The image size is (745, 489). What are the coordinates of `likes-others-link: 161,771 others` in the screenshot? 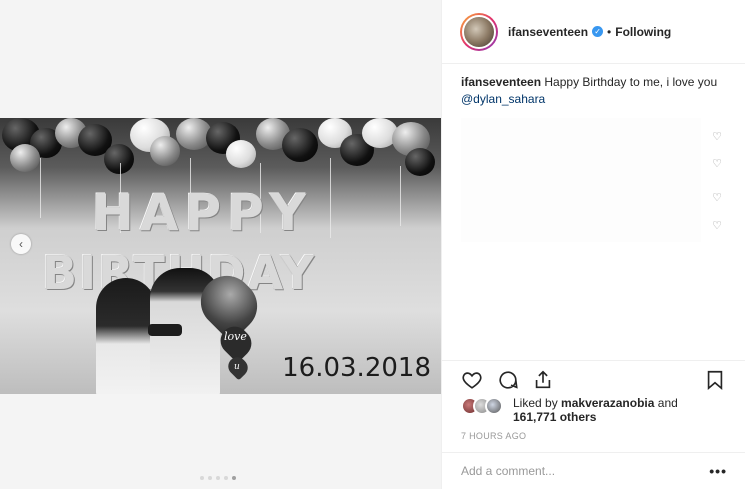 It's located at (554, 417).